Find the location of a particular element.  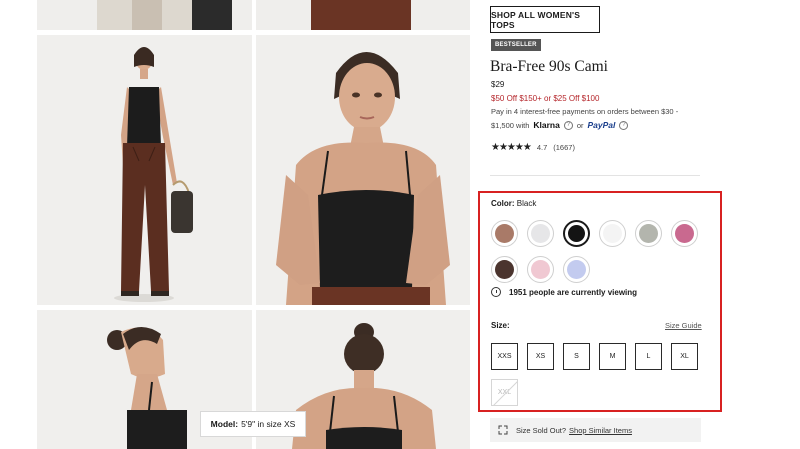

installment-range-end: $1,500 with is located at coordinates (510, 125).